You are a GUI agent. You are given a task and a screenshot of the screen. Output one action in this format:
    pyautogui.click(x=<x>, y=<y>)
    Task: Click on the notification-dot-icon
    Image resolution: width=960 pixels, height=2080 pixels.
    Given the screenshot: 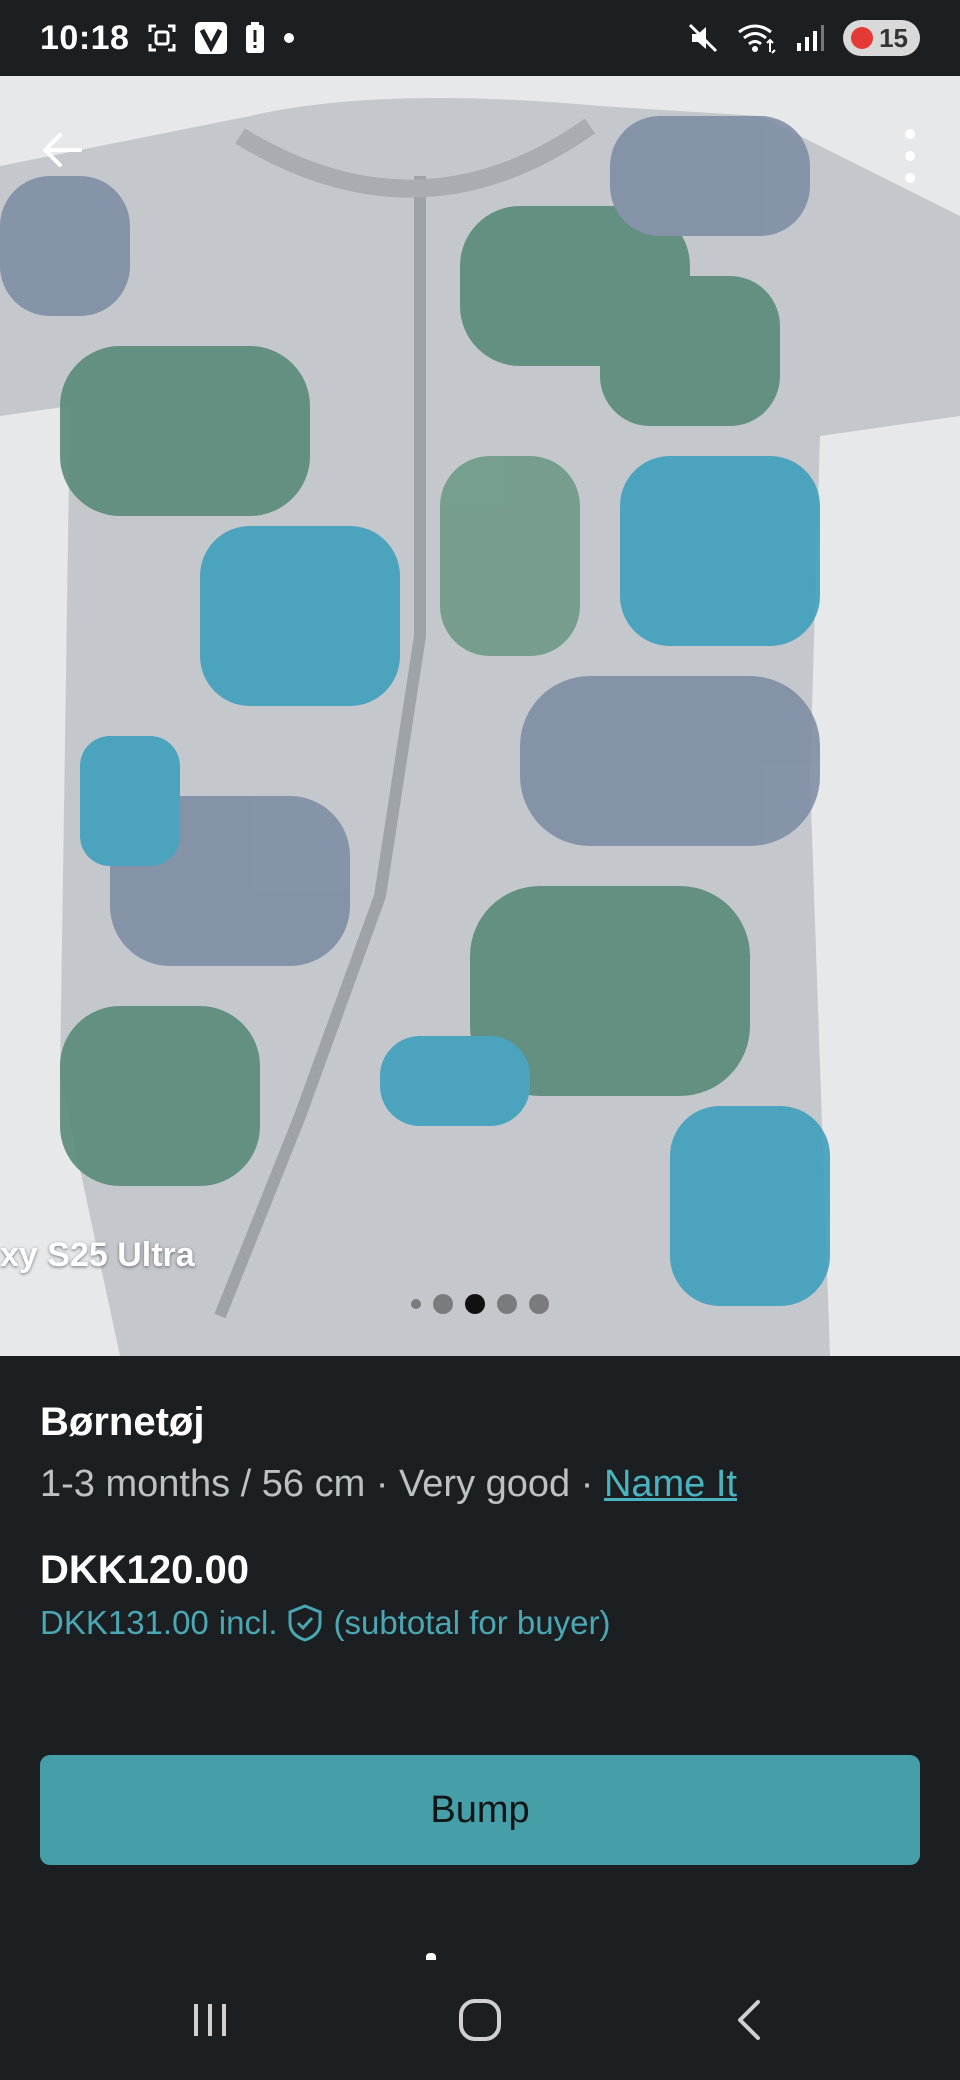 What is the action you would take?
    pyautogui.click(x=289, y=38)
    